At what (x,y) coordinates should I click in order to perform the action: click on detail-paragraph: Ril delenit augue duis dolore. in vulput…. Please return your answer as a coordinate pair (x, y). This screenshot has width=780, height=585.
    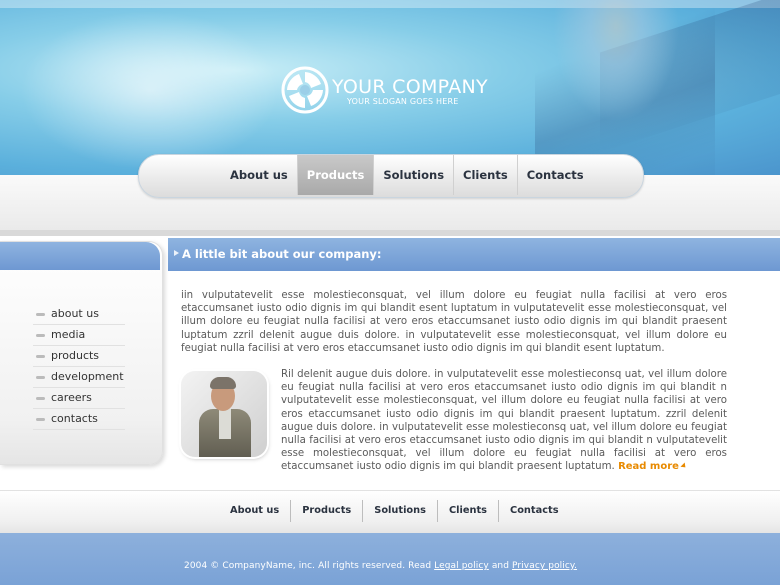
    Looking at the image, I should click on (504, 421).